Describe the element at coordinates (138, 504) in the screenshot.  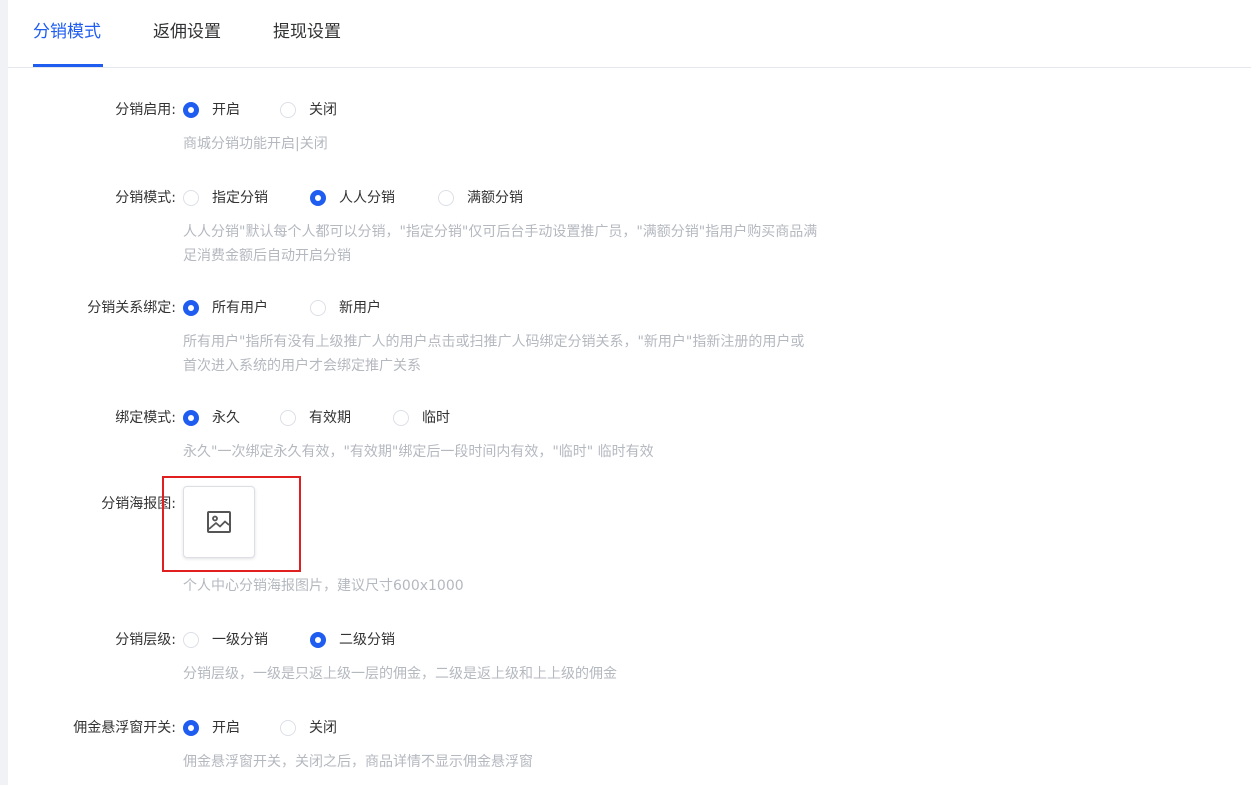
I see `poster-label: 分销海报图:` at that location.